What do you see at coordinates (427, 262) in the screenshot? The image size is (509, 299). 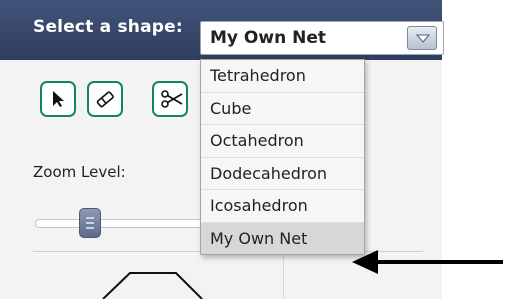 I see `pointer-arrow-annotation` at bounding box center [427, 262].